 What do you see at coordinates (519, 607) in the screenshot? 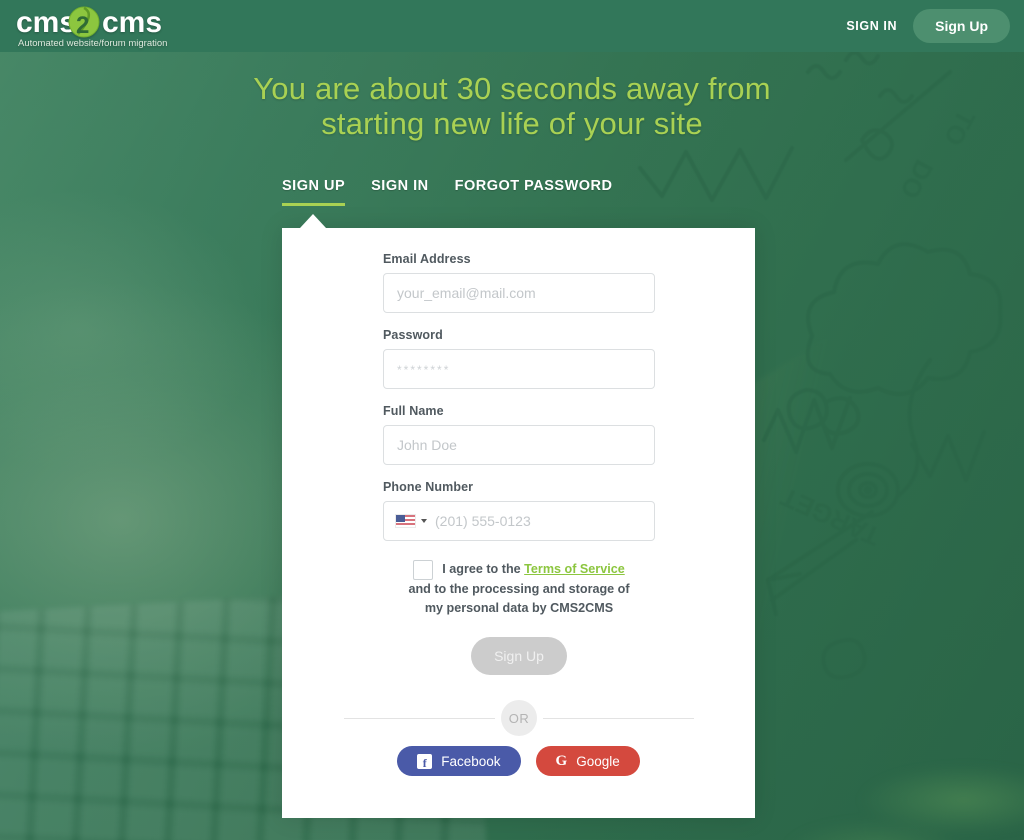
I see `agreement-text-line-3: my personal data by CMS2CMS` at bounding box center [519, 607].